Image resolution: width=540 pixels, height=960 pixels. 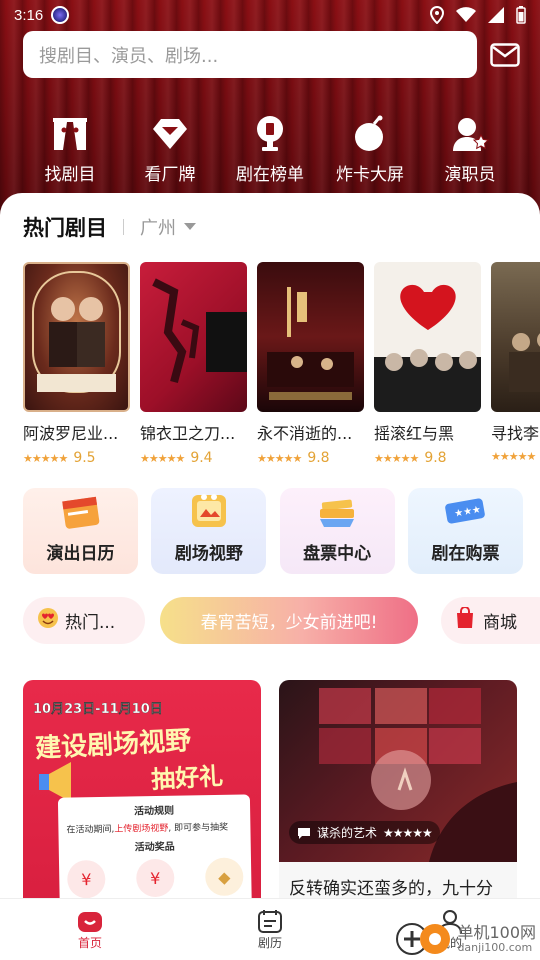 I want to click on watermark: 单机100网 danji100.com, so click(x=465, y=939).